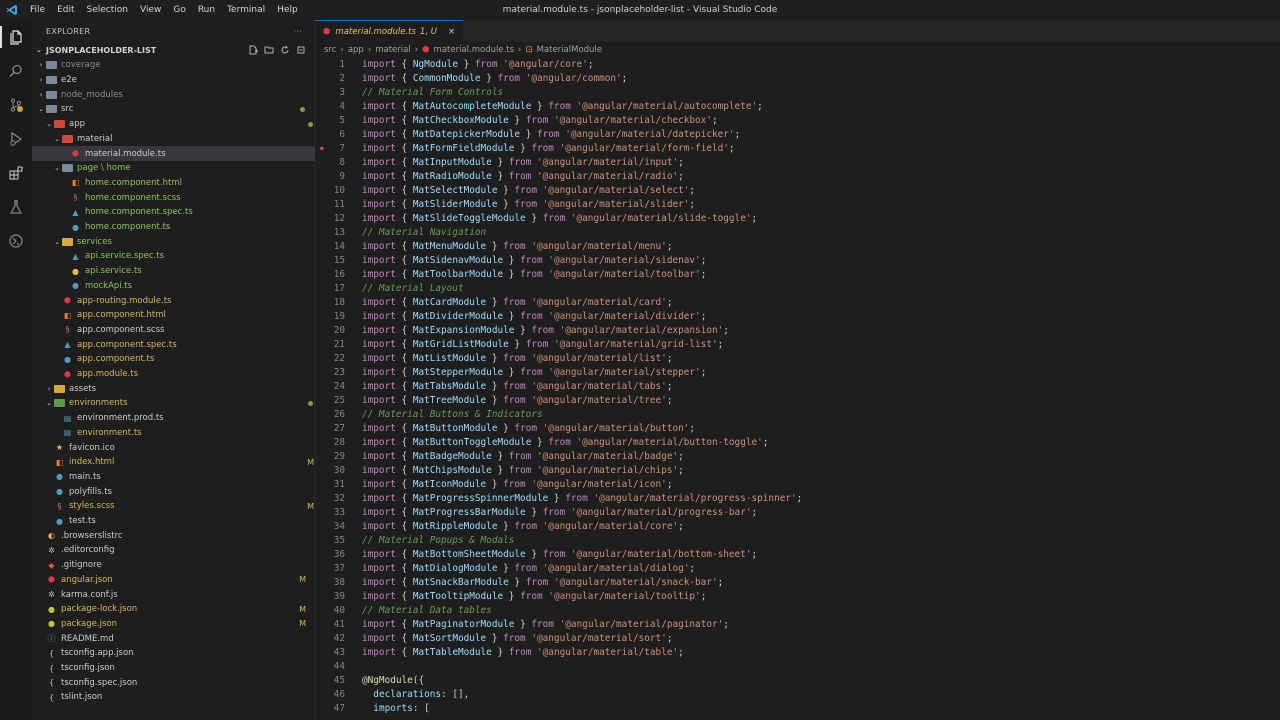 The width and height of the screenshot is (1280, 720). Describe the element at coordinates (175, 565) in the screenshot. I see `tree-item: ◆ .gitignore` at that location.